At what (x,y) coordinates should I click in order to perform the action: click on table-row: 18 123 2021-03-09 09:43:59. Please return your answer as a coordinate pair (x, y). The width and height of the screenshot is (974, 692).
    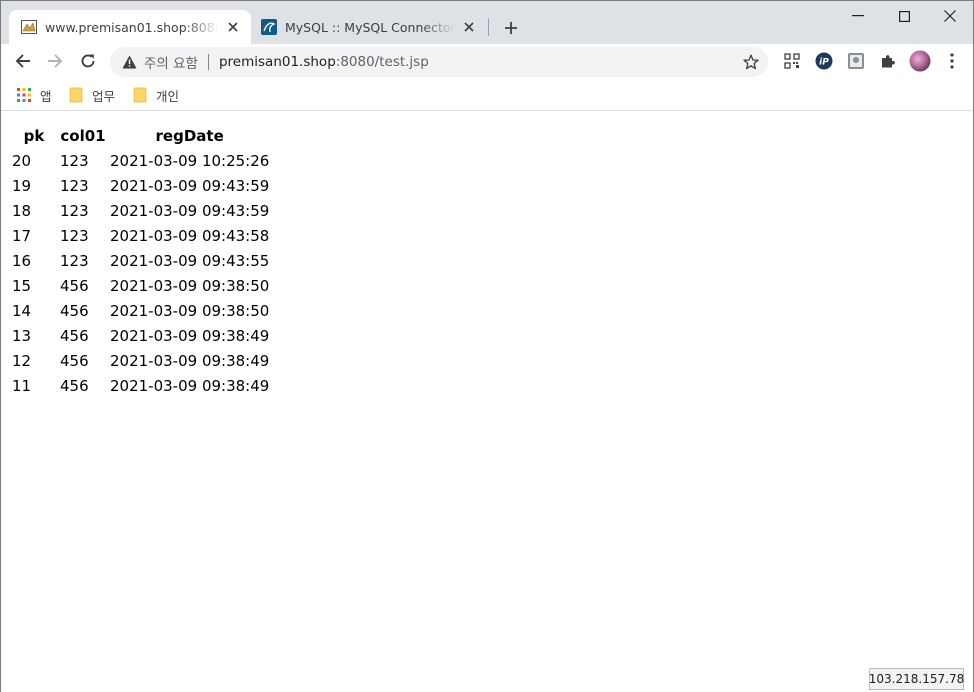
    Looking at the image, I should click on (140, 210).